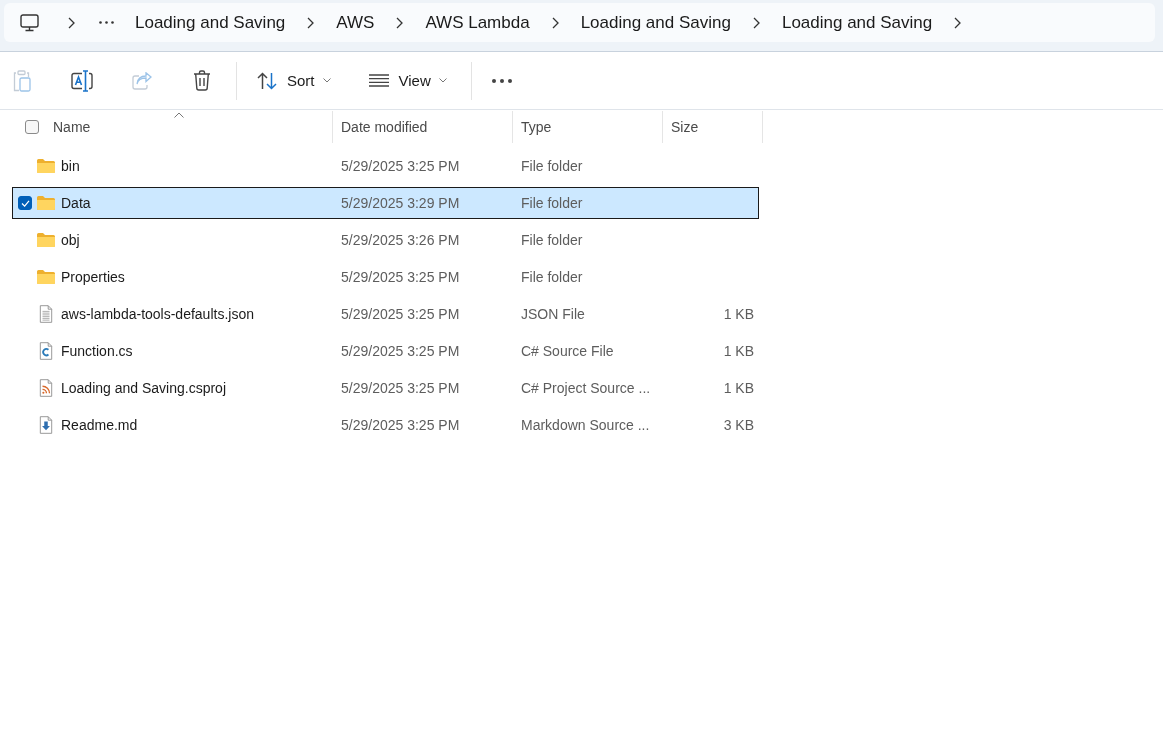 This screenshot has width=1163, height=731. Describe the element at coordinates (477, 22) in the screenshot. I see `breadcrumb-item: AWS Lambda` at that location.